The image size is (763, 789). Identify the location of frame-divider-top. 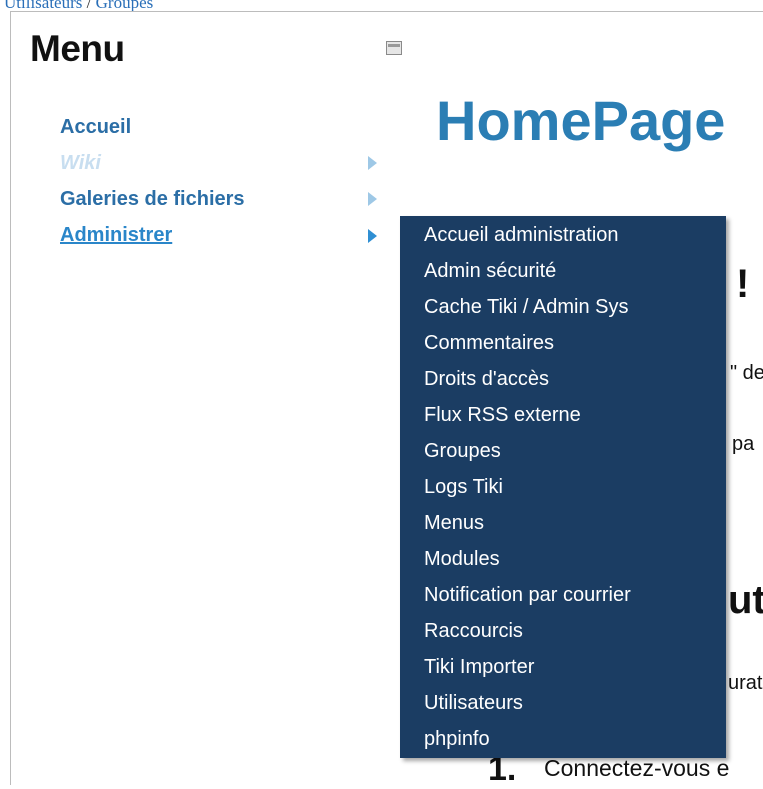
(386, 11).